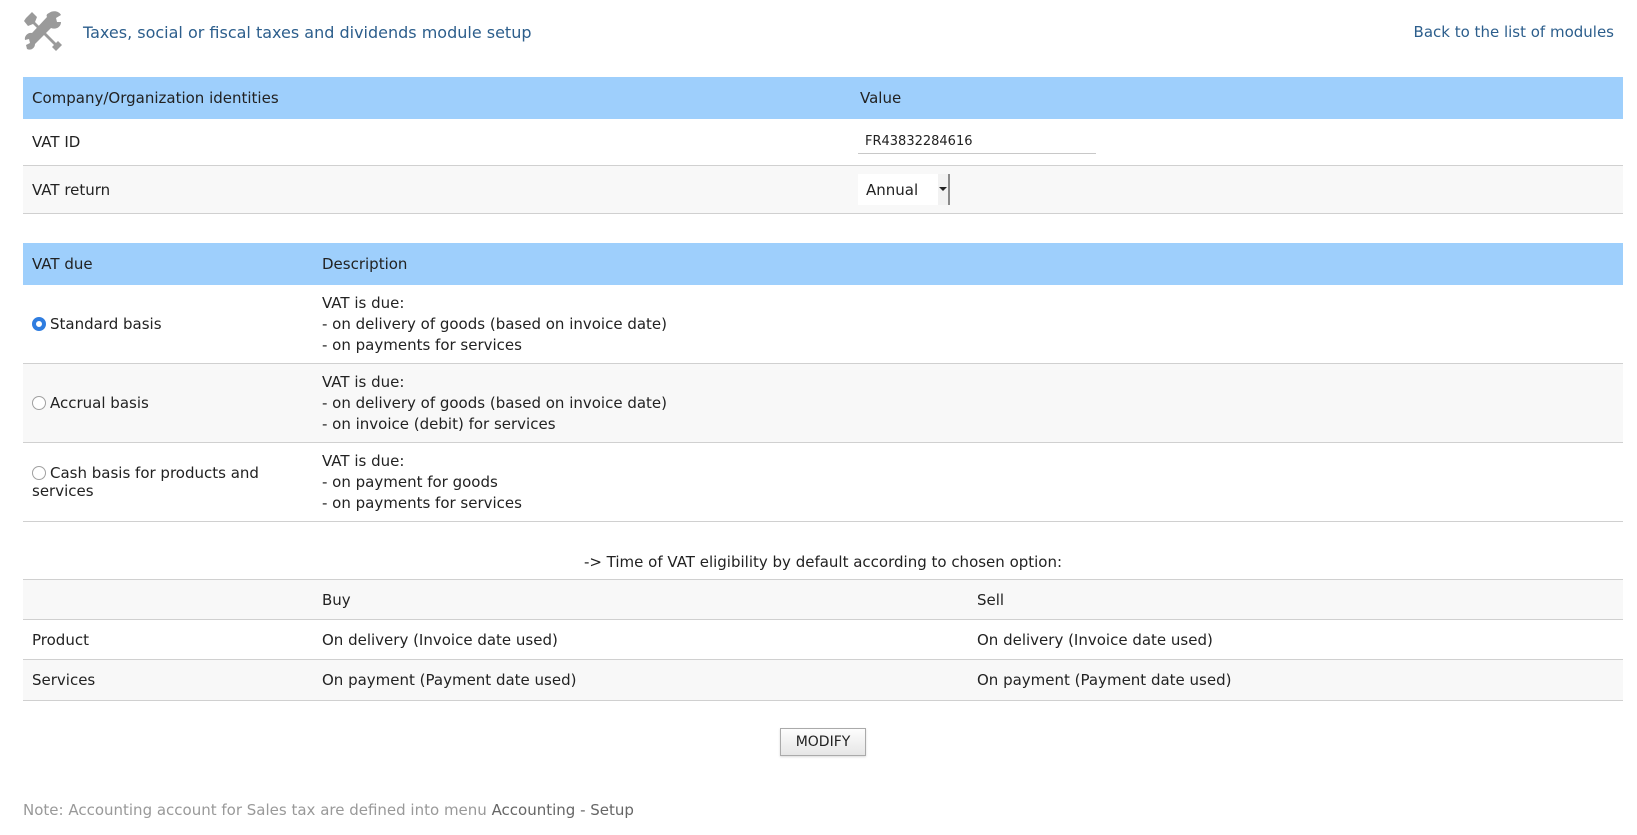  I want to click on eligibility-header-row: Buy Sell, so click(823, 599).